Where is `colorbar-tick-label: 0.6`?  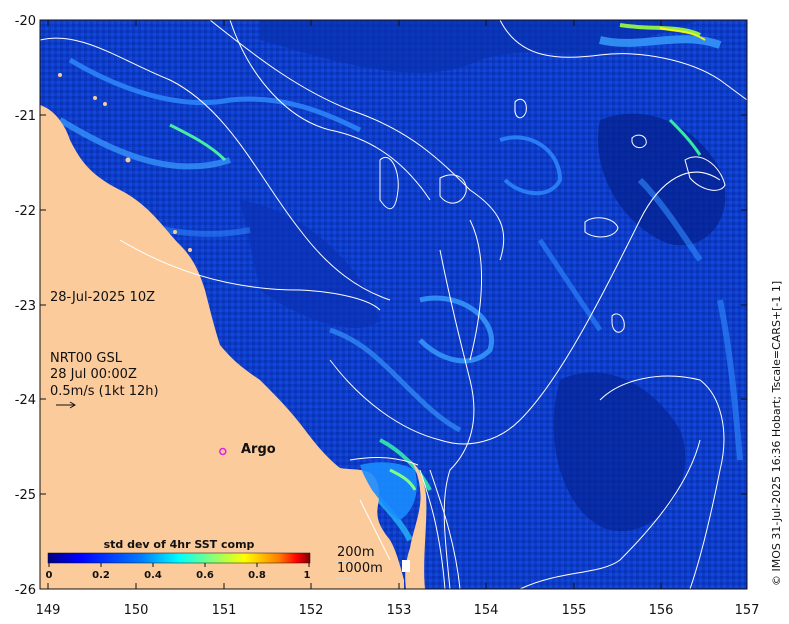 colorbar-tick-label: 0.6 is located at coordinates (205, 575).